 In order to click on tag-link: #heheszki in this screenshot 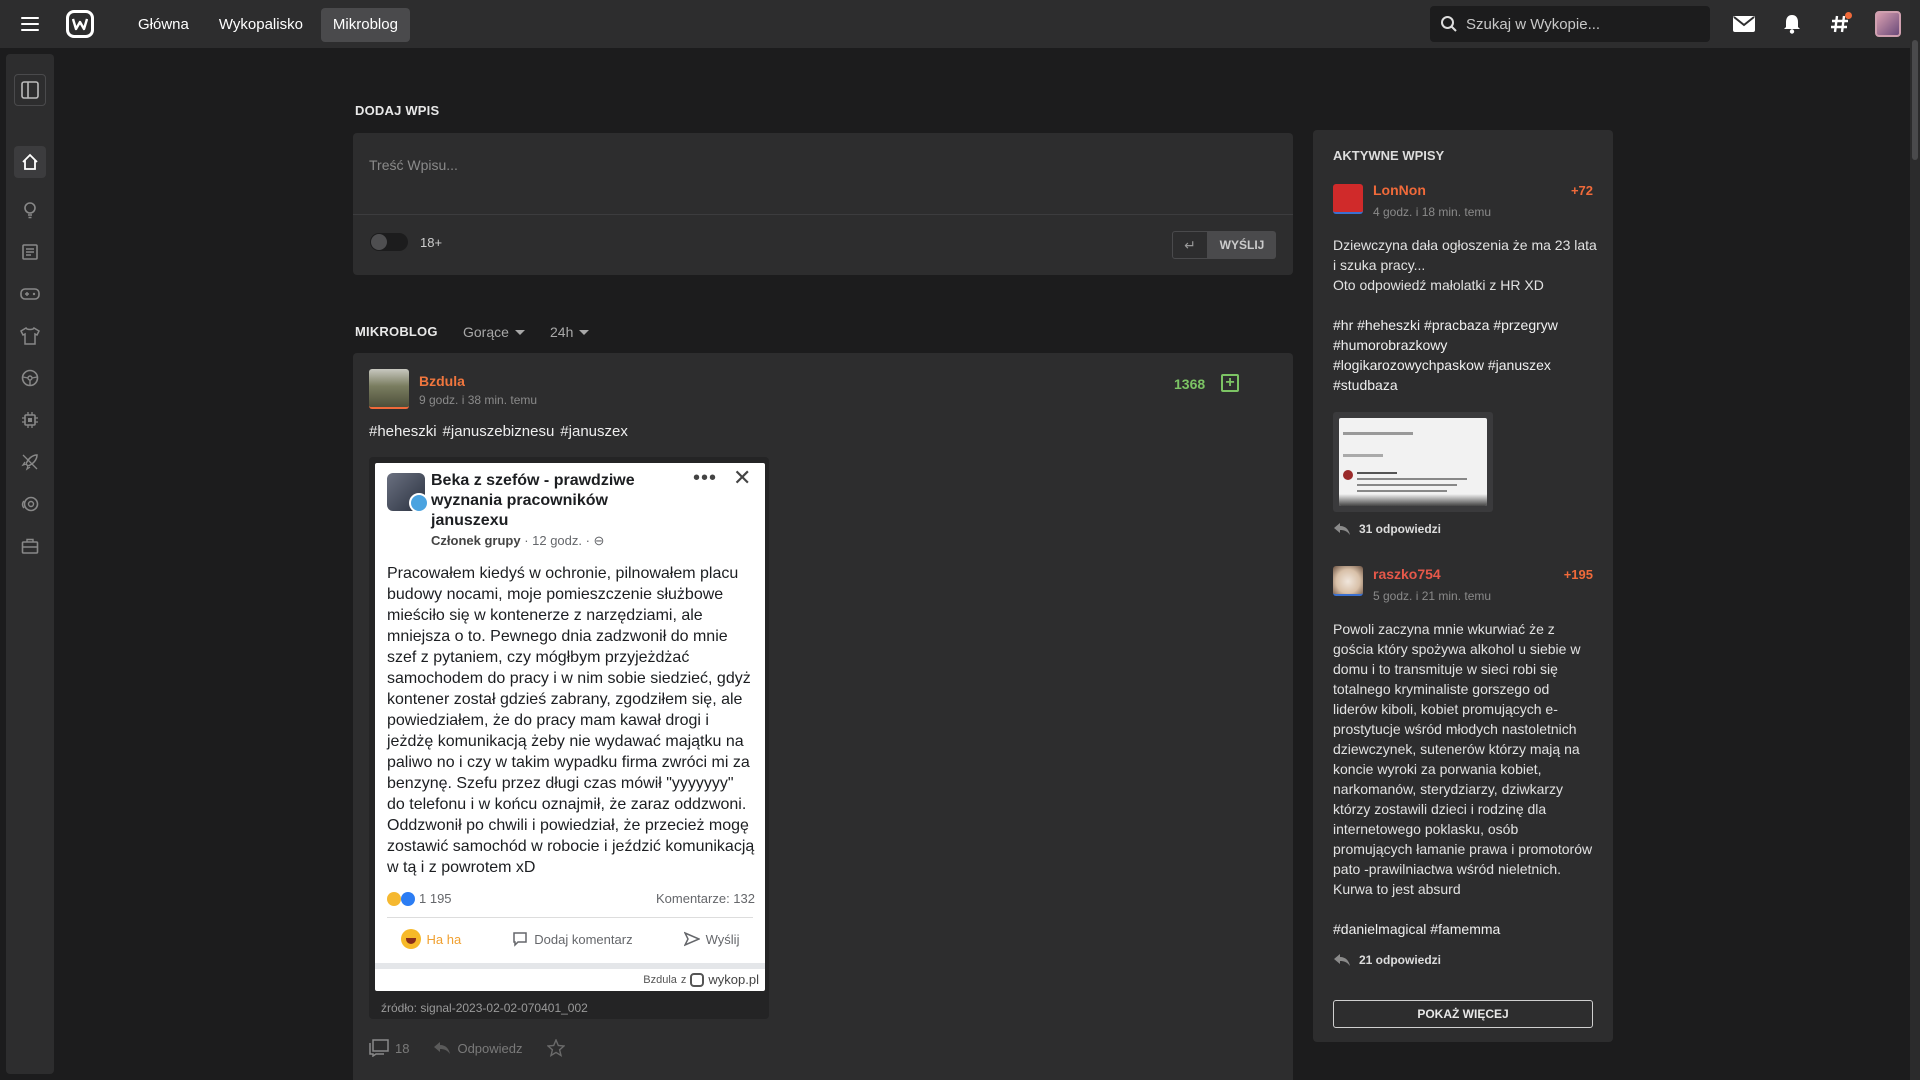, I will do `click(403, 431)`.